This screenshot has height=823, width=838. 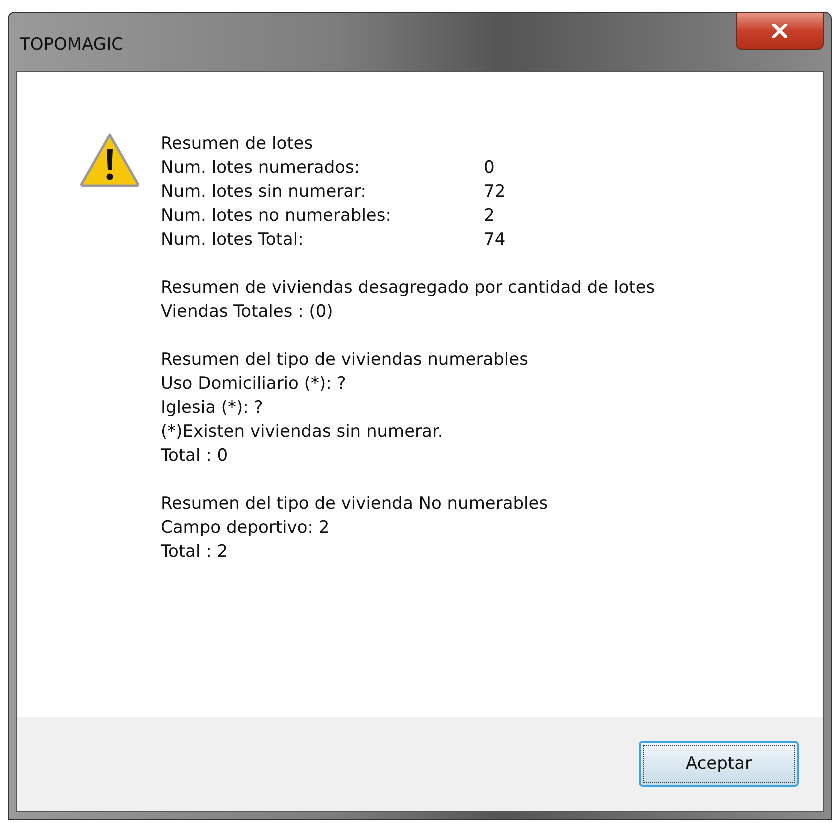 What do you see at coordinates (408, 288) in the screenshot?
I see `section-heading: Resumen de viviendas desagregado por cantidad de lotes` at bounding box center [408, 288].